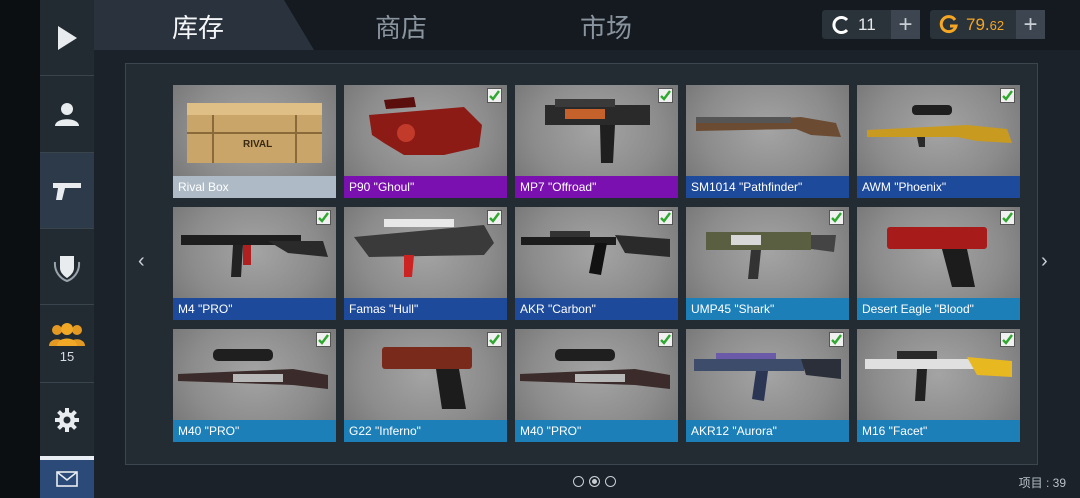 This screenshot has width=1080, height=498. I want to click on inventory-item-card: P90 "Ghoul", so click(425, 141).